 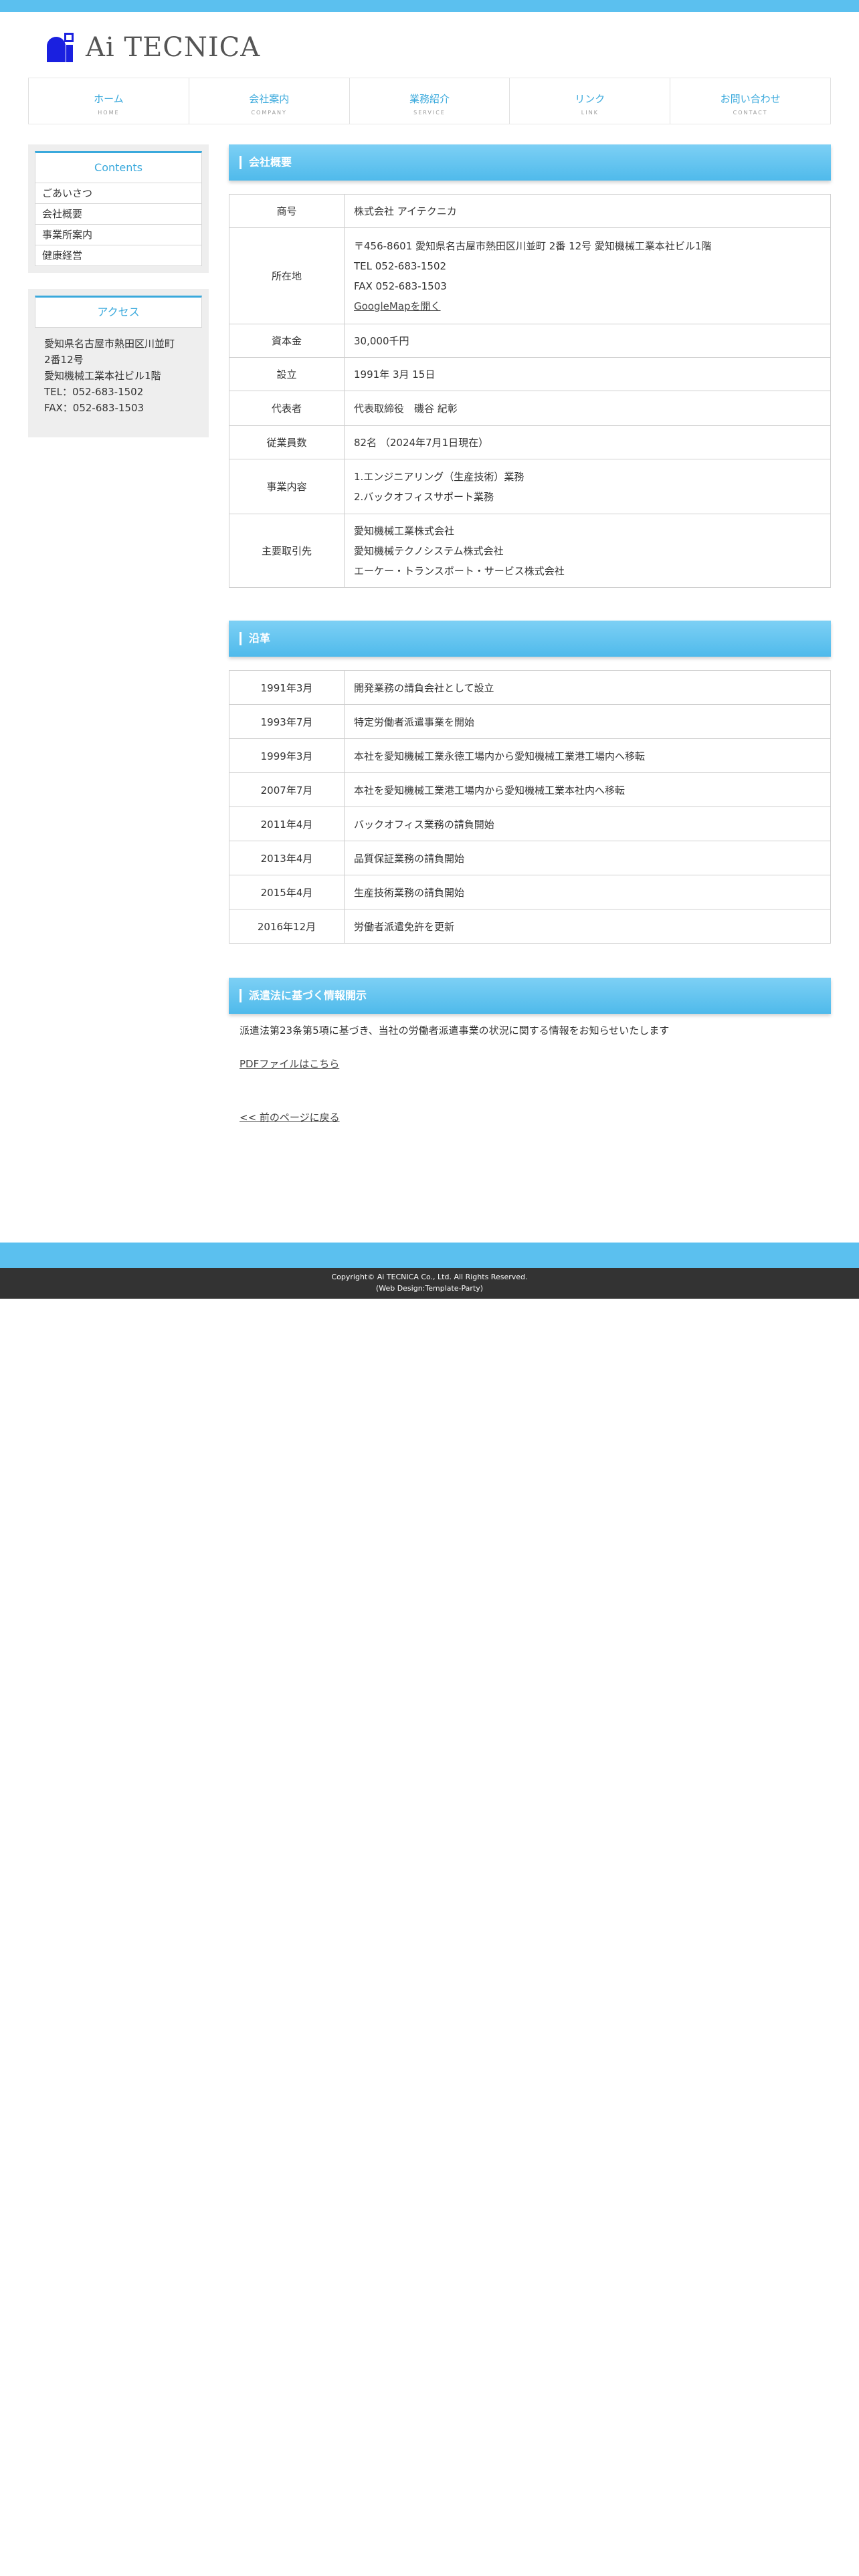 I want to click on sidebar-contents: Contents ごあいさつ 会社概要 事業所案内 健康経営, so click(x=118, y=208).